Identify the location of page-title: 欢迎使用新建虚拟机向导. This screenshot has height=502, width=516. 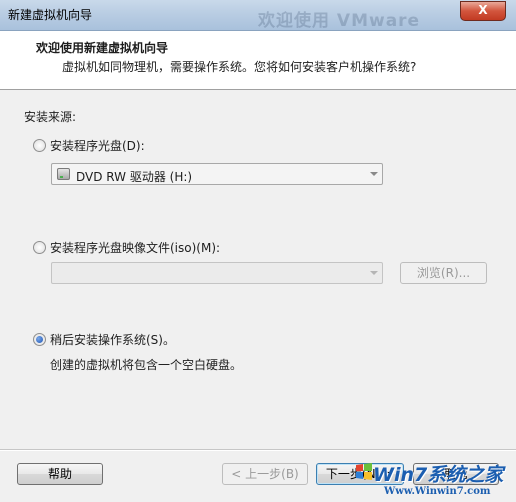
(102, 48).